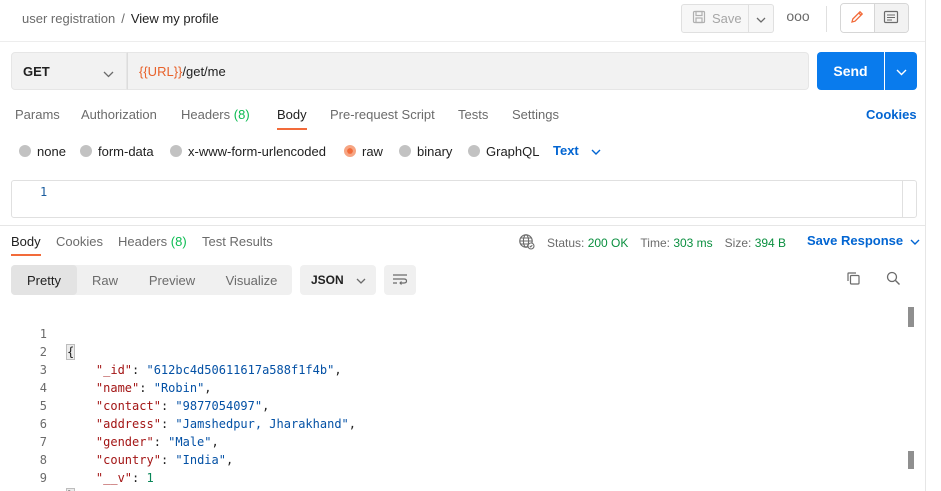 This screenshot has width=941, height=491. Describe the element at coordinates (468, 71) in the screenshot. I see `url-input: {{URL}}/get/me` at that location.